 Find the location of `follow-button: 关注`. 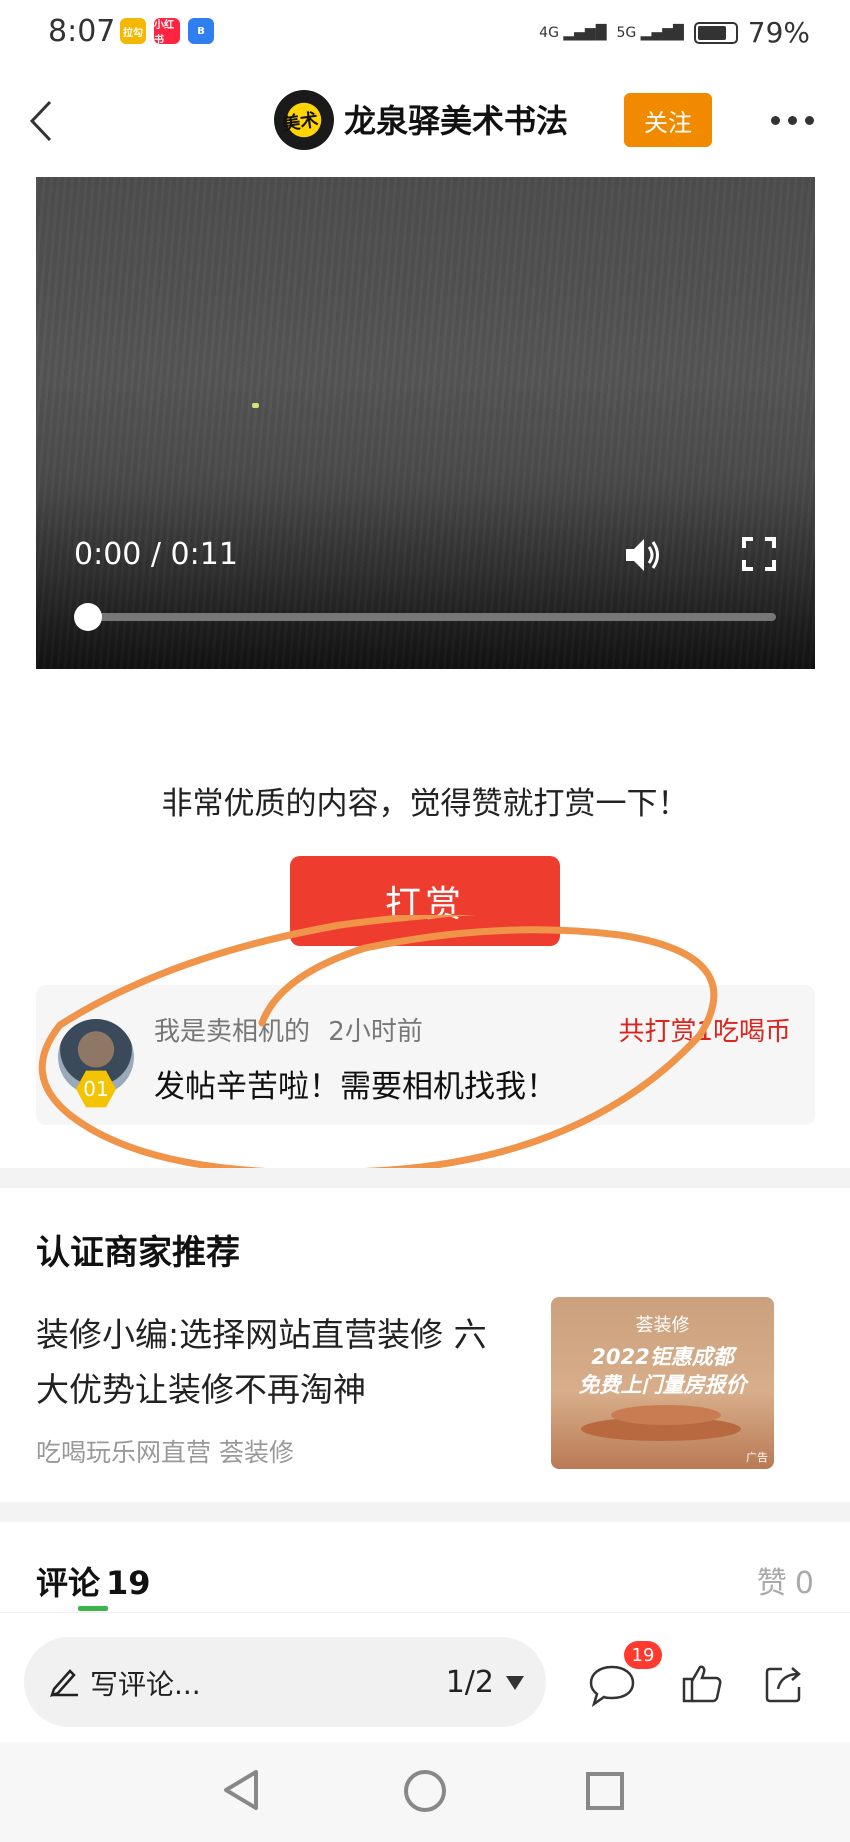

follow-button: 关注 is located at coordinates (668, 120).